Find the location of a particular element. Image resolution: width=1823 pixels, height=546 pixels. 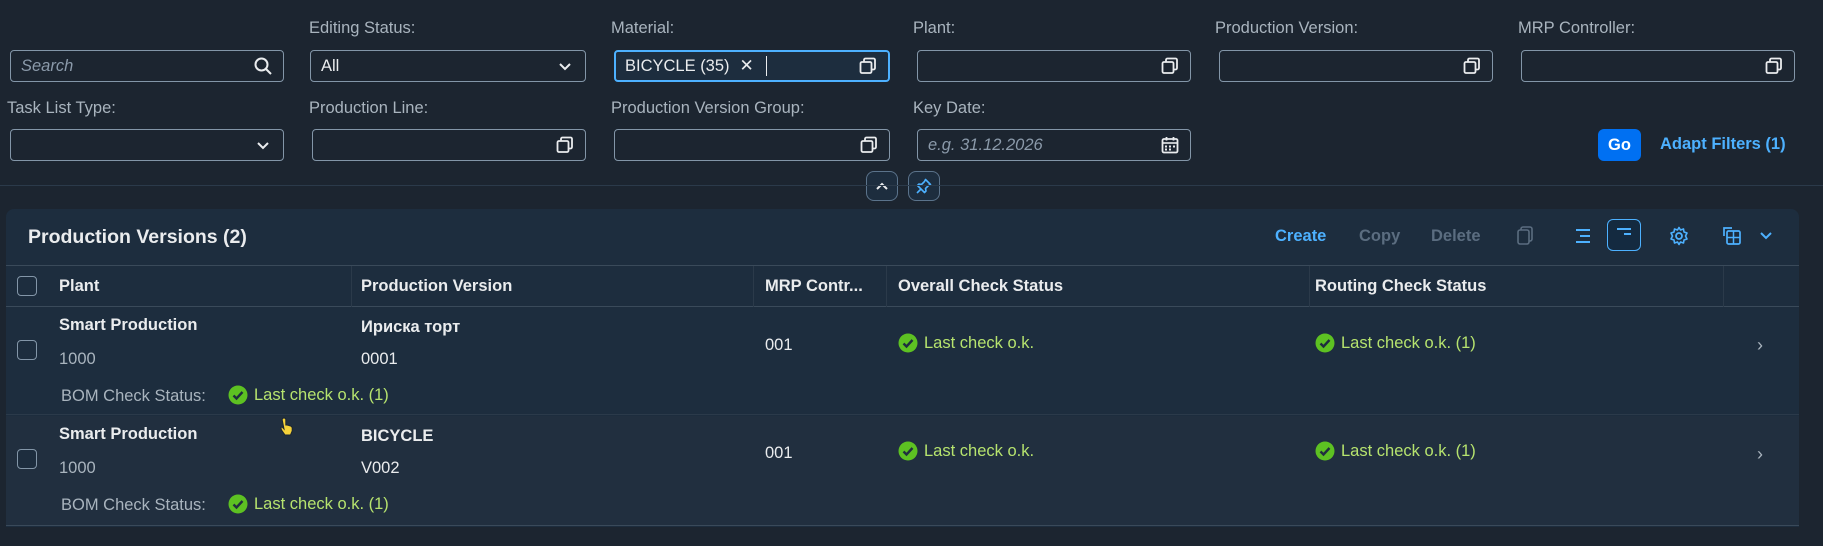

delete-button: Delete is located at coordinates (1456, 236).